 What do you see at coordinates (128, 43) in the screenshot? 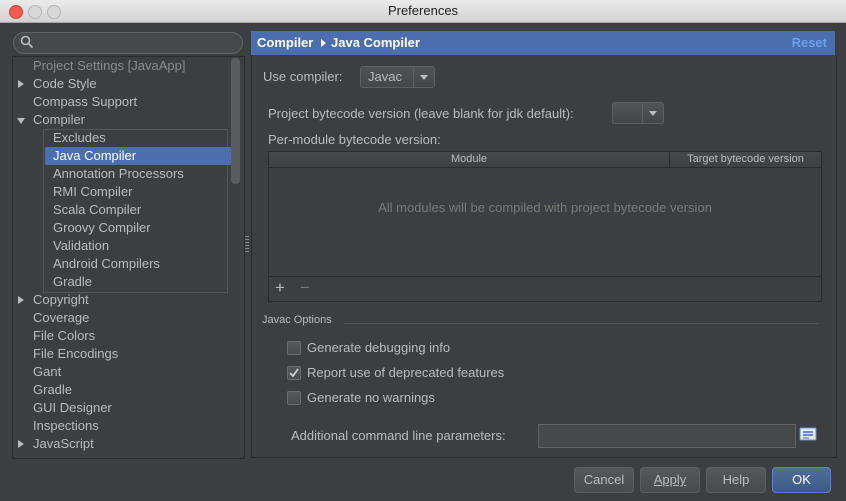
I see `settings-search-input` at bounding box center [128, 43].